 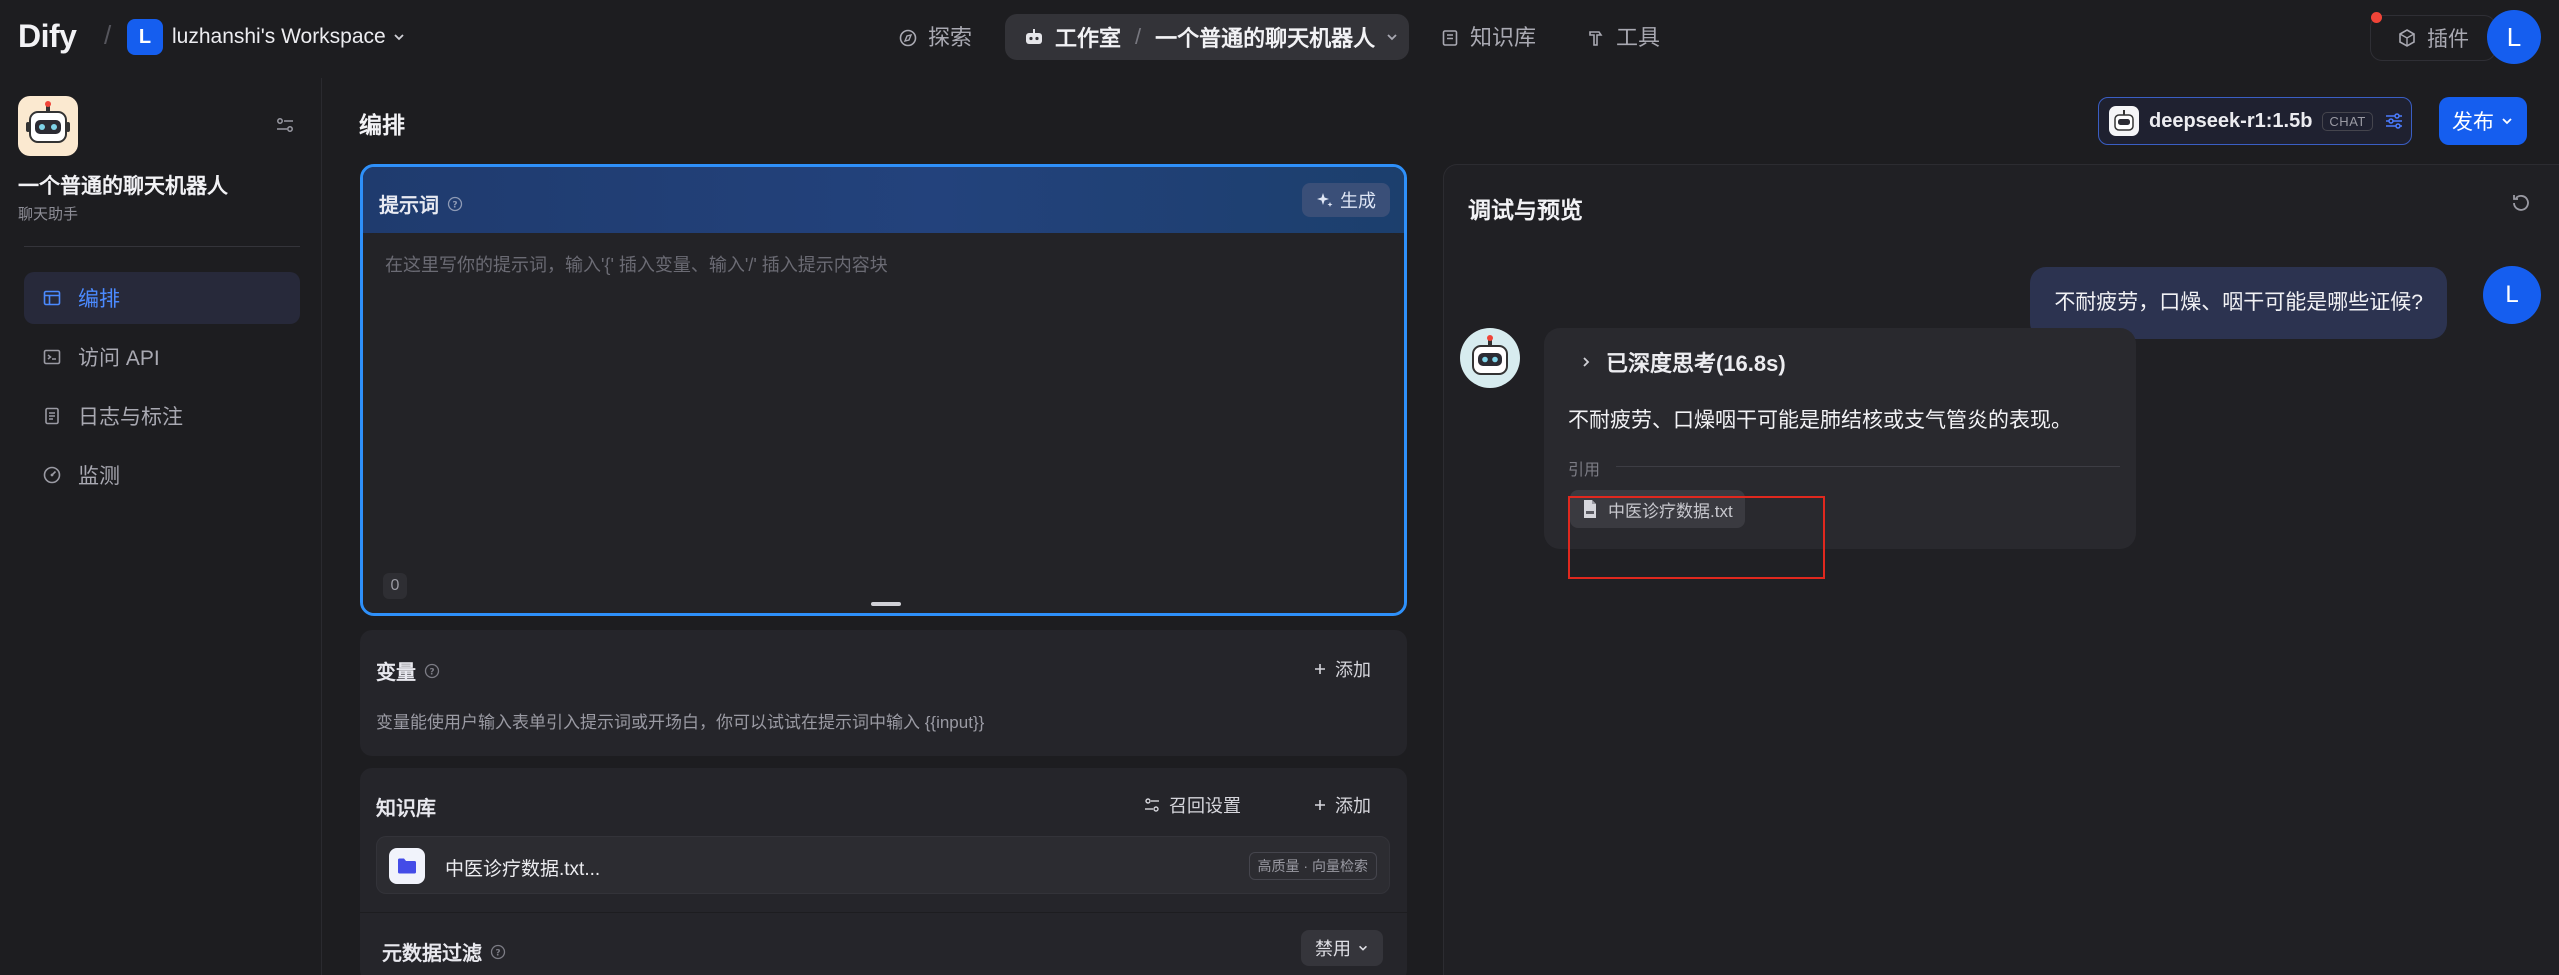 I want to click on nav-tools-label: 工具, so click(x=1638, y=37).